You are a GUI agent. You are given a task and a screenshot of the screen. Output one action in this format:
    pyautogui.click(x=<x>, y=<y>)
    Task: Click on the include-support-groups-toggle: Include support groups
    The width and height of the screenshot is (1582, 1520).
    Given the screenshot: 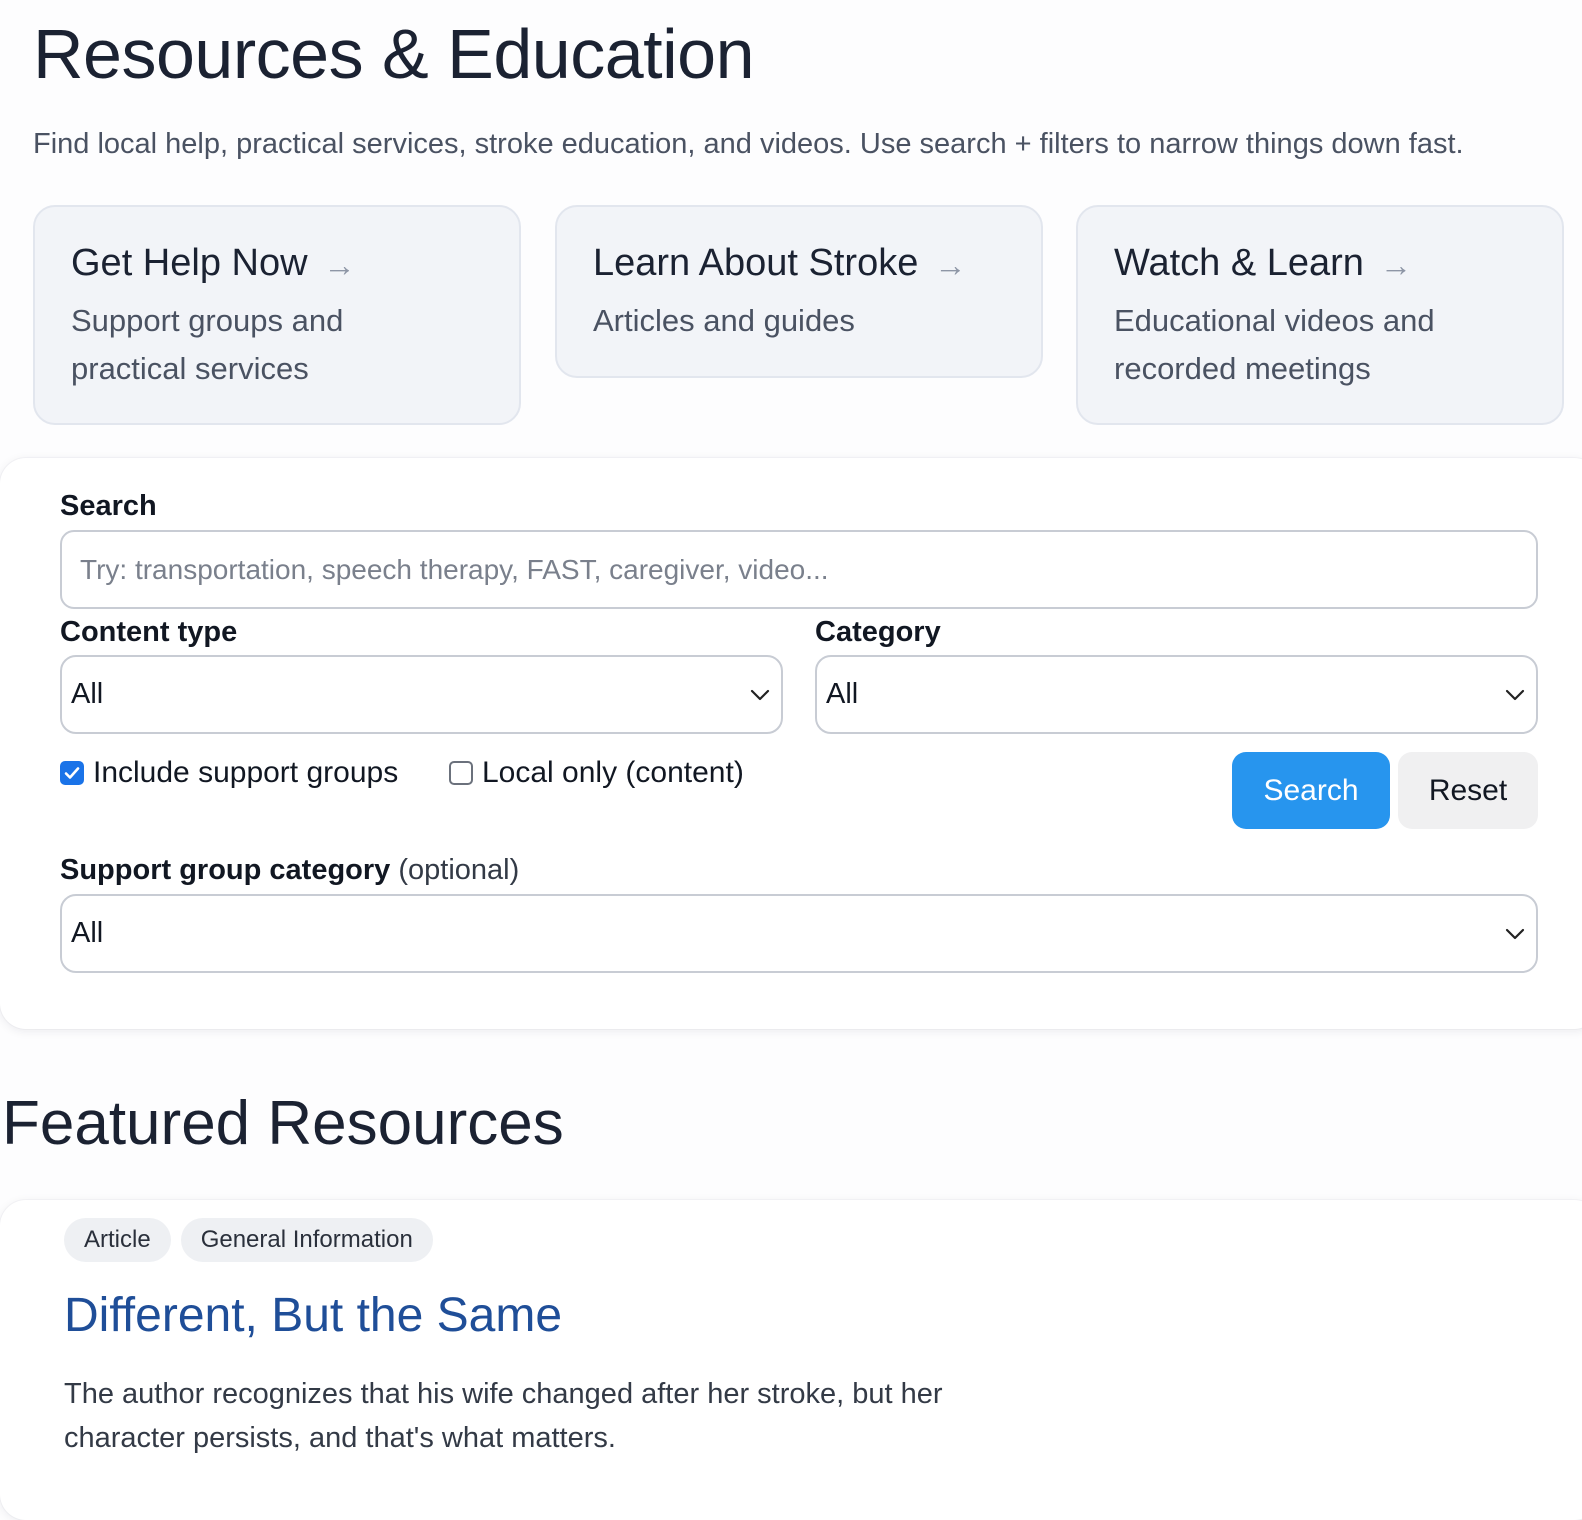 What is the action you would take?
    pyautogui.click(x=229, y=773)
    